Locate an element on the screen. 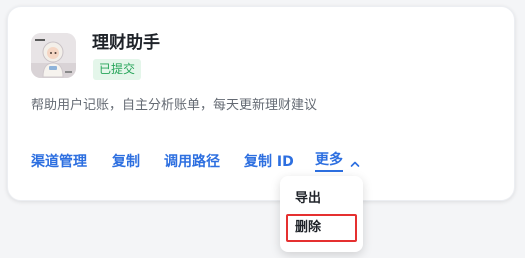  more-dropdown-toggle: 更多 is located at coordinates (338, 162).